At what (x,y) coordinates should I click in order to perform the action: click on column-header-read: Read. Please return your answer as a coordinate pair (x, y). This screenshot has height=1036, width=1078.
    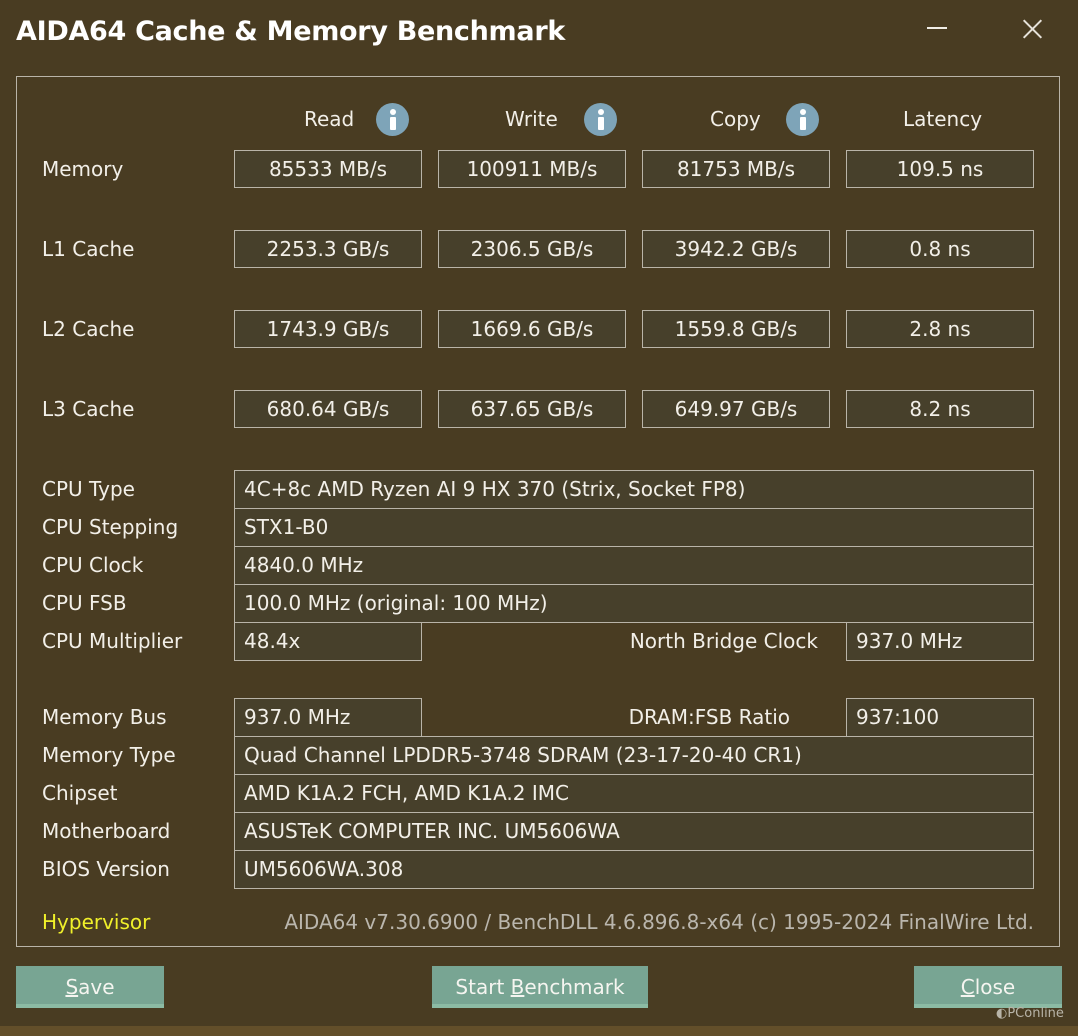
    Looking at the image, I should click on (329, 119).